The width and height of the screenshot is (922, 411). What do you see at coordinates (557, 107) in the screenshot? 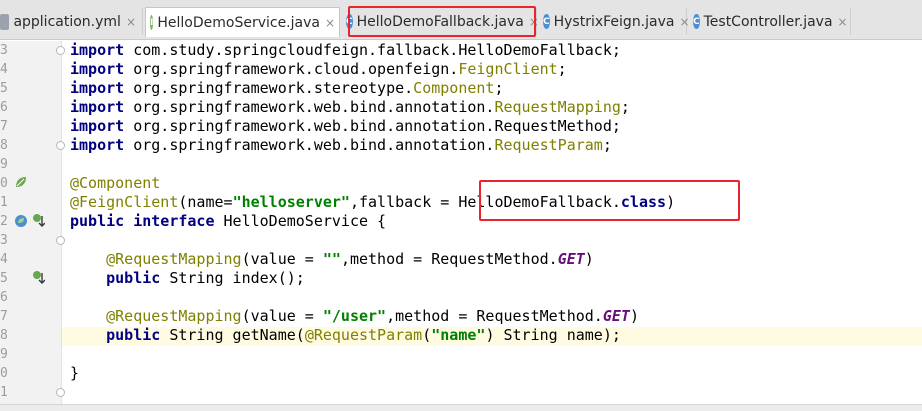
I see `annotation-name: RequestMapping` at bounding box center [557, 107].